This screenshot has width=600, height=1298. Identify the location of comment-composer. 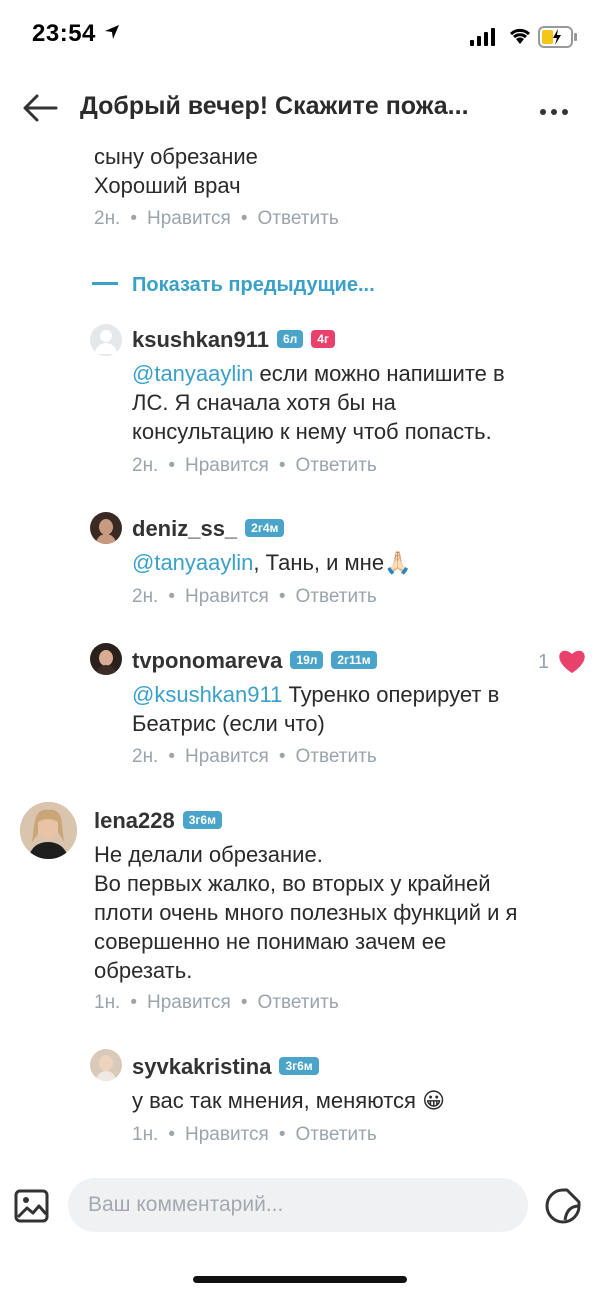
(300, 1204).